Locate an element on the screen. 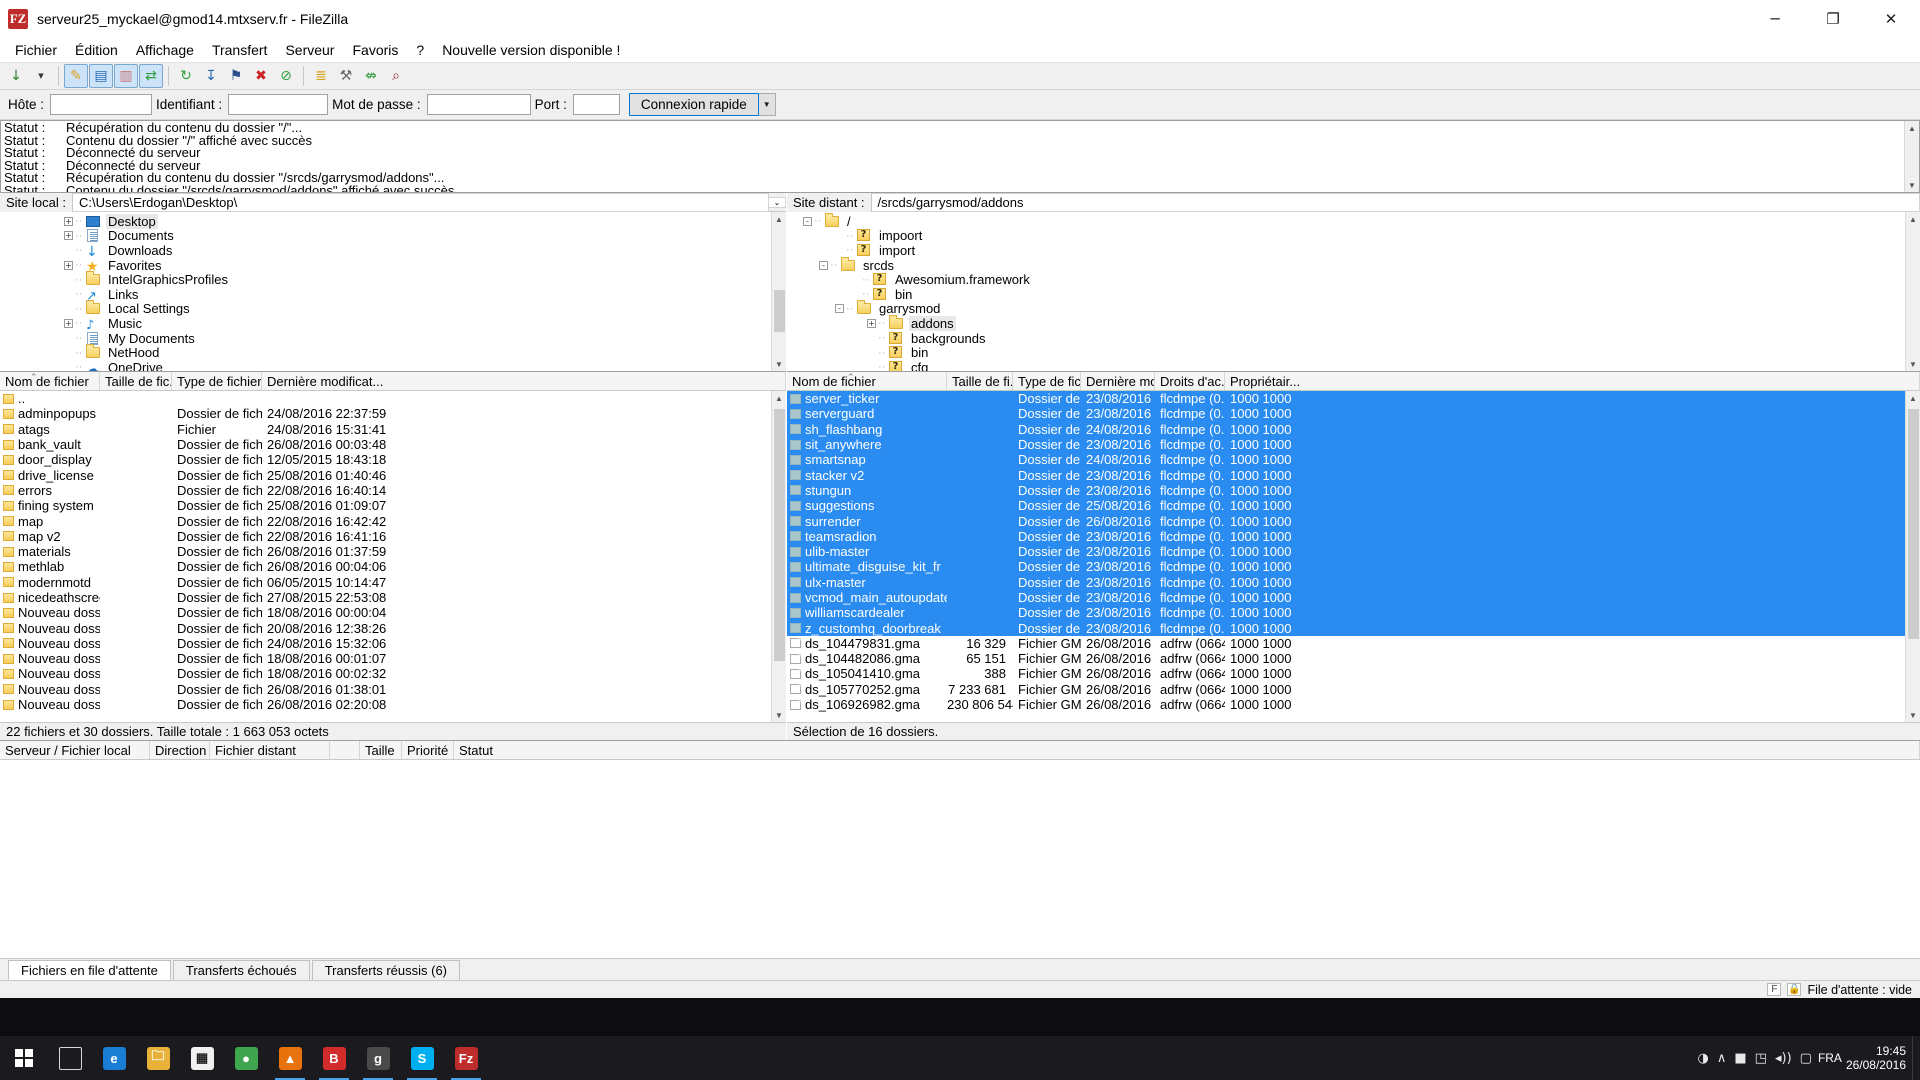 This screenshot has width=1920, height=1080. menu-item-0: Fichier is located at coordinates (36, 50).